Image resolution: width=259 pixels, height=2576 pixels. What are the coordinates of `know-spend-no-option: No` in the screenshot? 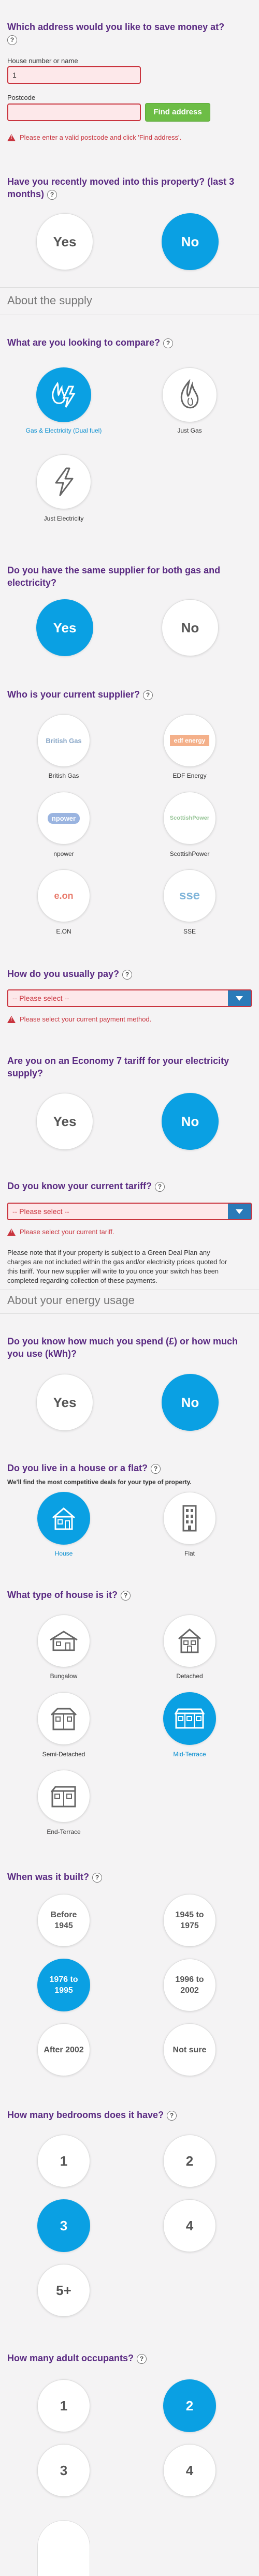 It's located at (190, 1402).